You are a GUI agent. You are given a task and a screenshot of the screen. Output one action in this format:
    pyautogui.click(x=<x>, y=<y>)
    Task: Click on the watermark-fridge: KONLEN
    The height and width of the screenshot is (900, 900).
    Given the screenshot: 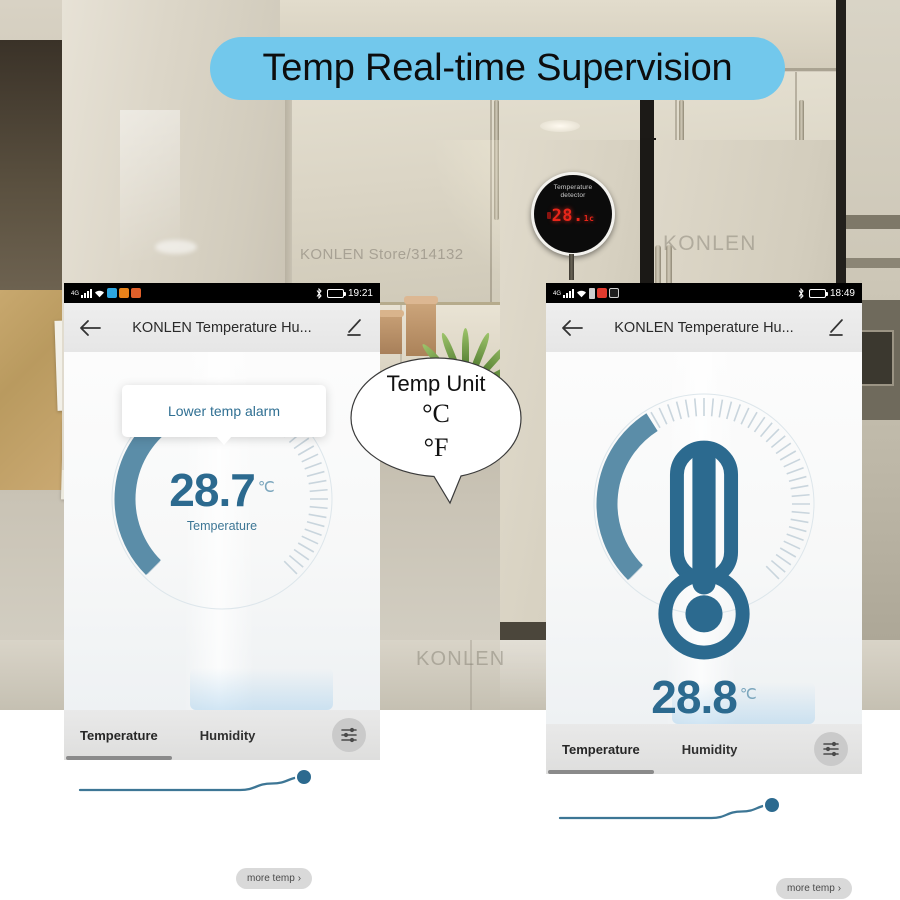 What is the action you would take?
    pyautogui.click(x=710, y=243)
    